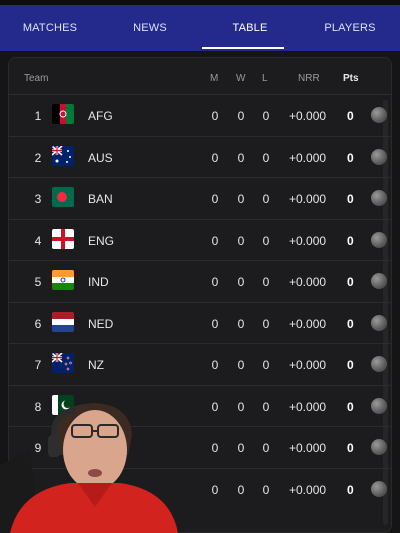 This screenshot has height=533, width=400. Describe the element at coordinates (200, 78) in the screenshot. I see `table-header: Team M W L NRR Pts` at that location.